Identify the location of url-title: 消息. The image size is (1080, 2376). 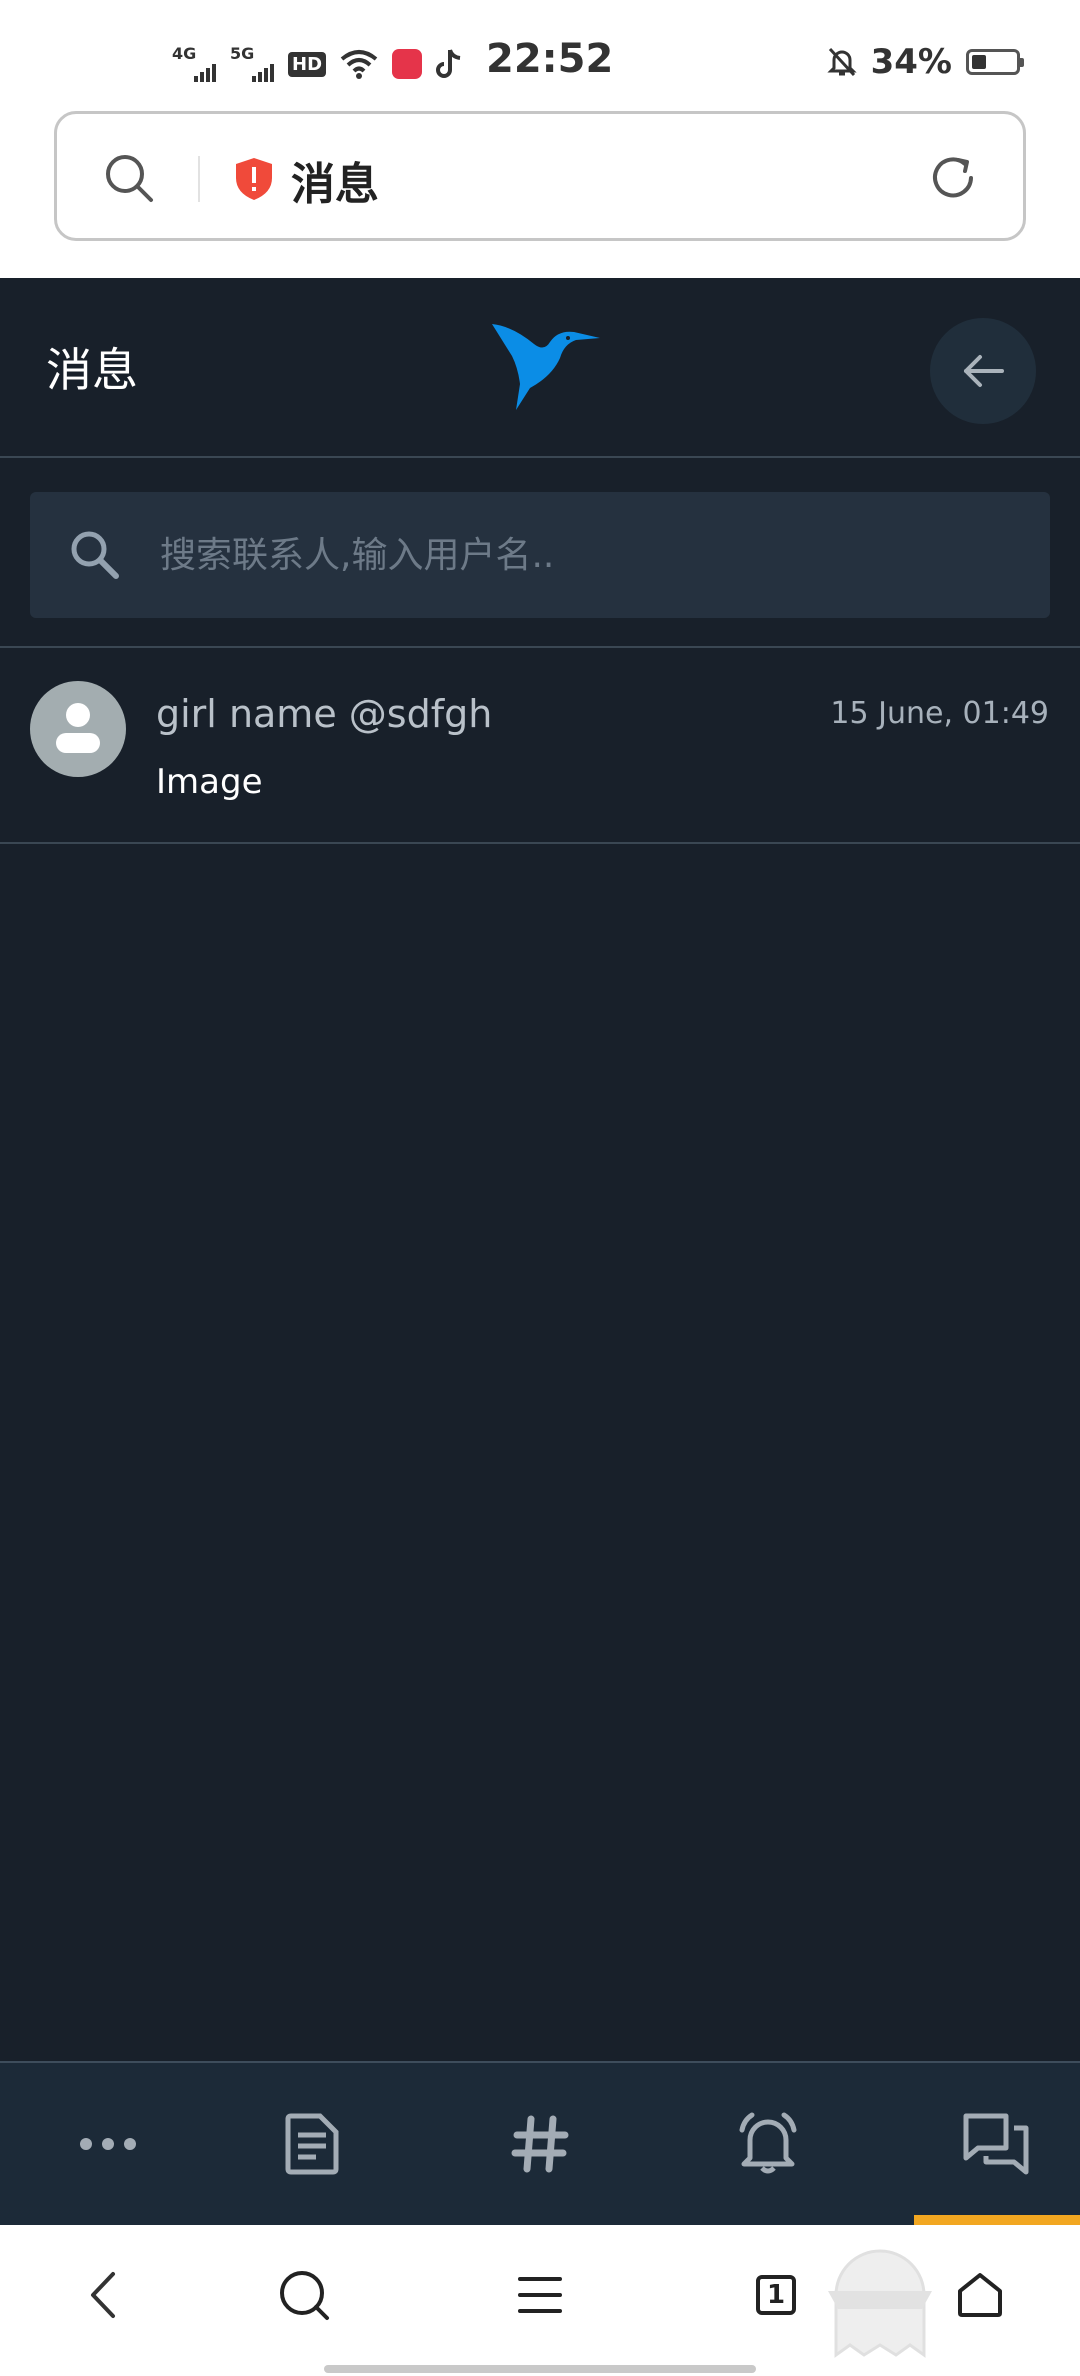
(335, 180).